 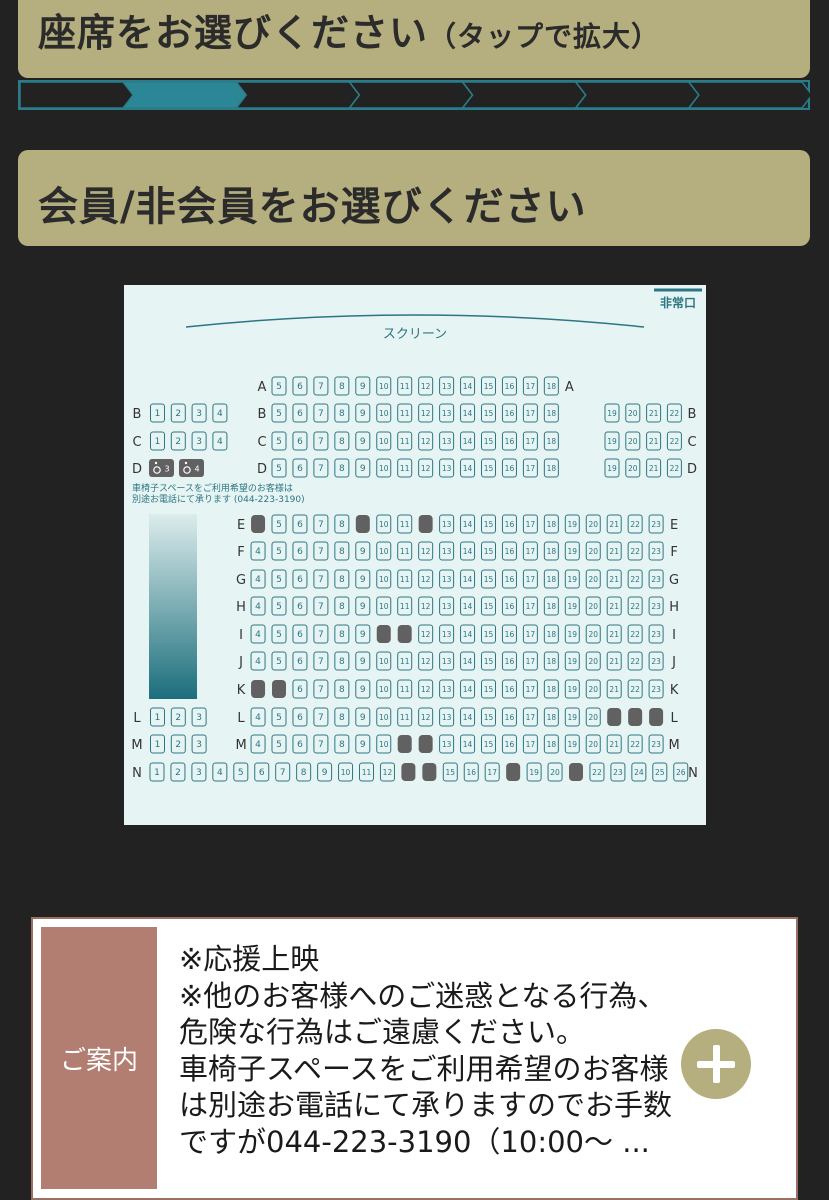 I want to click on seat-M-15: 15, so click(x=488, y=744).